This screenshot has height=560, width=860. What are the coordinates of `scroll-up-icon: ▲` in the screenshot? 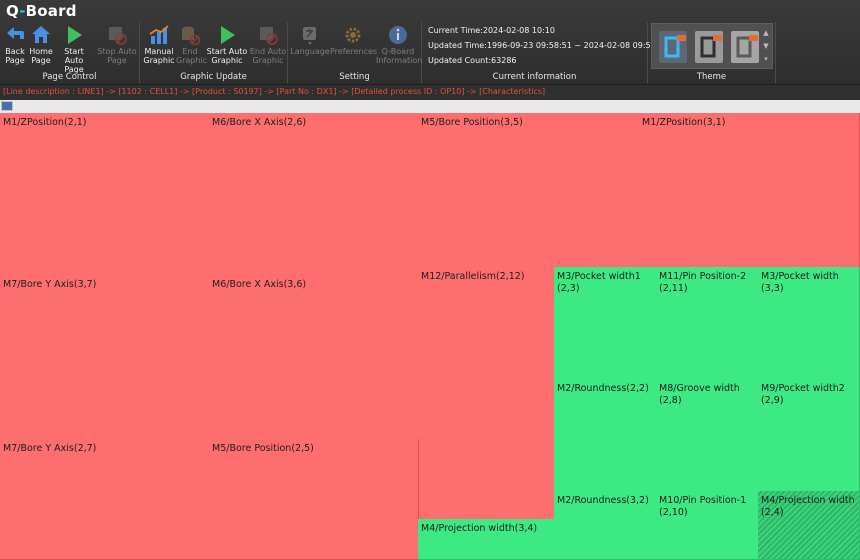 It's located at (766, 33).